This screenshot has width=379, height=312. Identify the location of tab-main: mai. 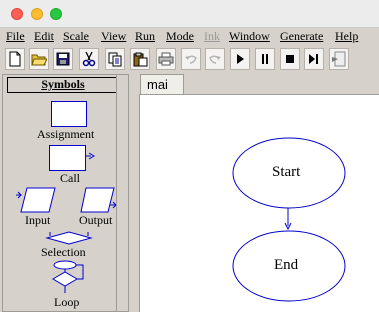
(162, 84).